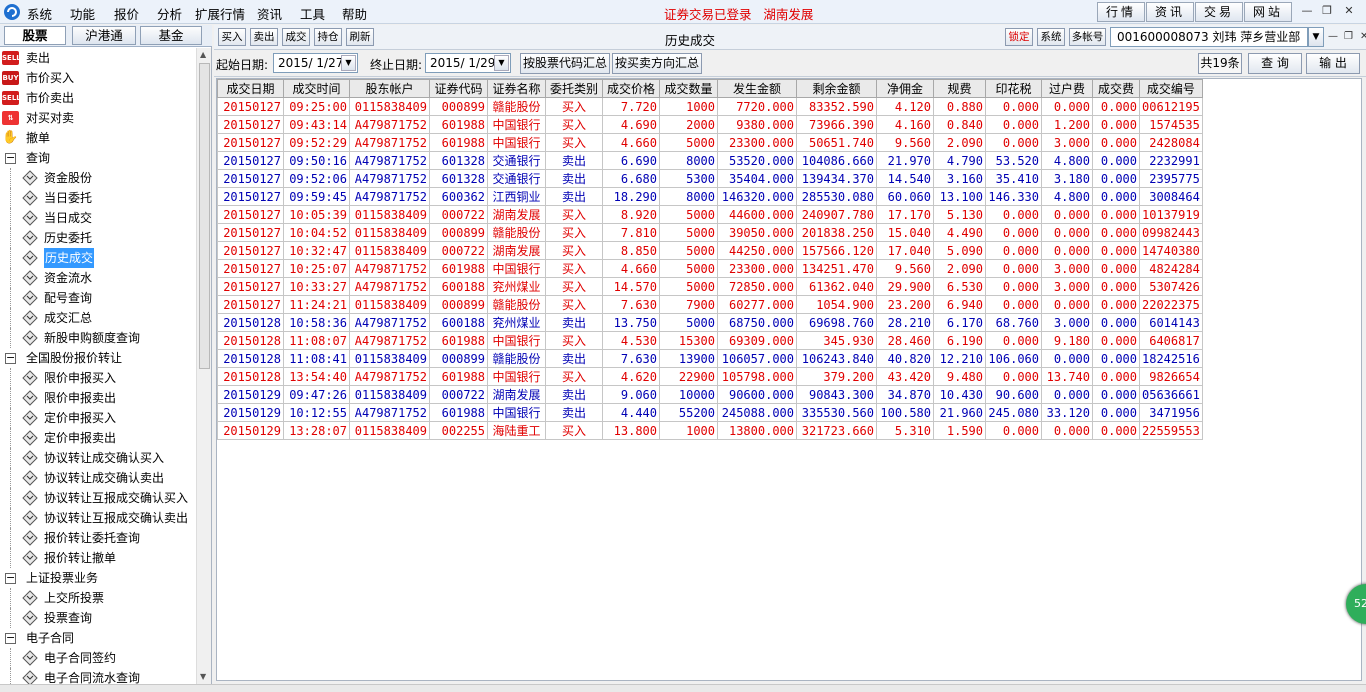  I want to click on column-header: 规费, so click(959, 88).